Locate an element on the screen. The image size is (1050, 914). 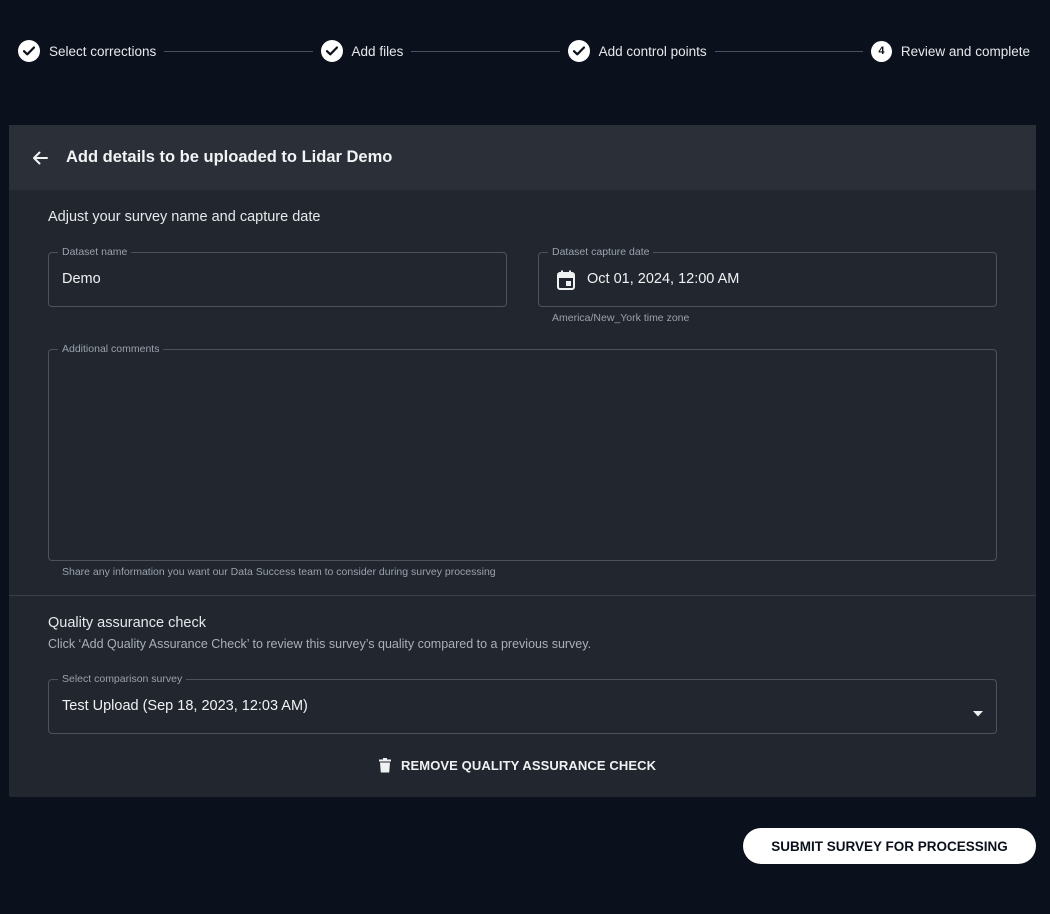
section-divider is located at coordinates (522, 595).